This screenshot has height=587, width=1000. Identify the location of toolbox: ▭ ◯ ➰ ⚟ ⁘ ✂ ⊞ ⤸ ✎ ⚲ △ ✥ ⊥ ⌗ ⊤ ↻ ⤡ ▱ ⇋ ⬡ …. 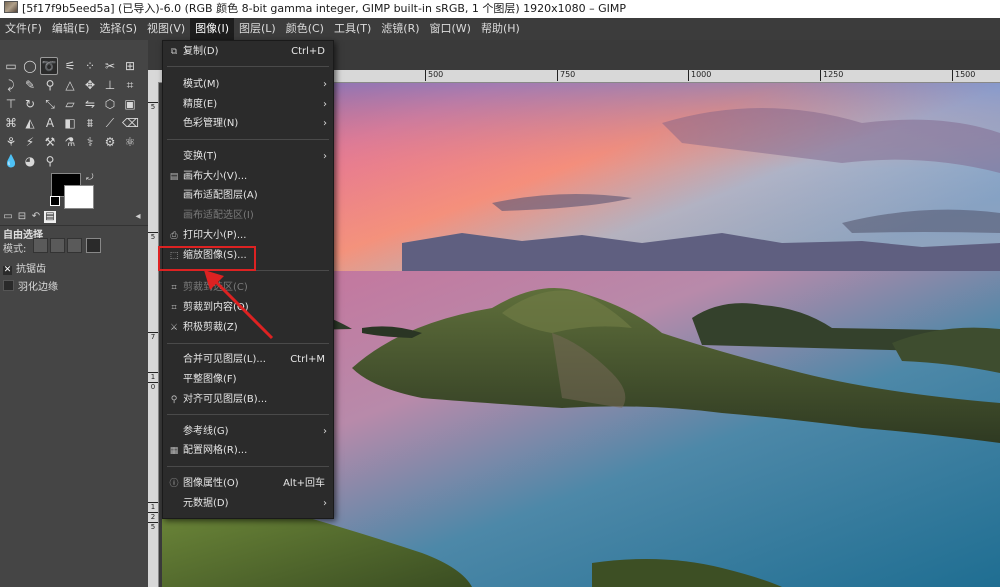
(74, 313).